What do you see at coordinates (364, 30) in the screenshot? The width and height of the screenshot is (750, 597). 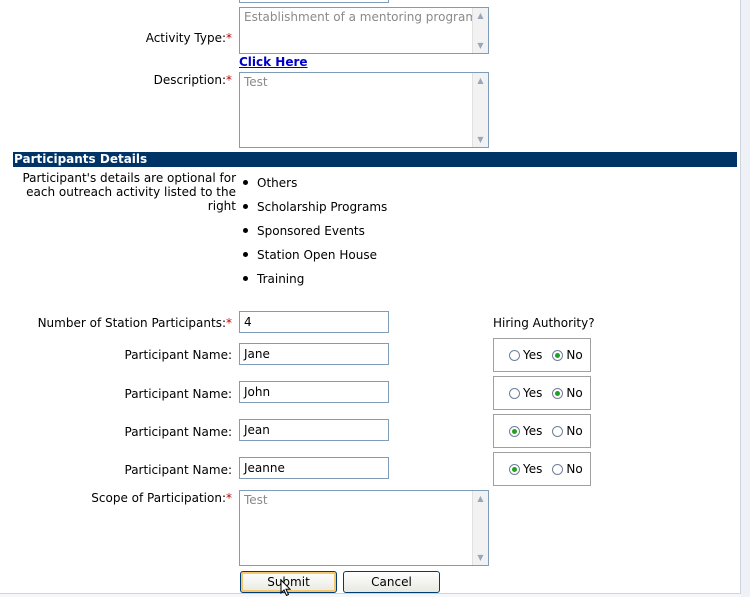 I see `activity-type-textarea: Establishment of a mentoring program ▲ ▼` at bounding box center [364, 30].